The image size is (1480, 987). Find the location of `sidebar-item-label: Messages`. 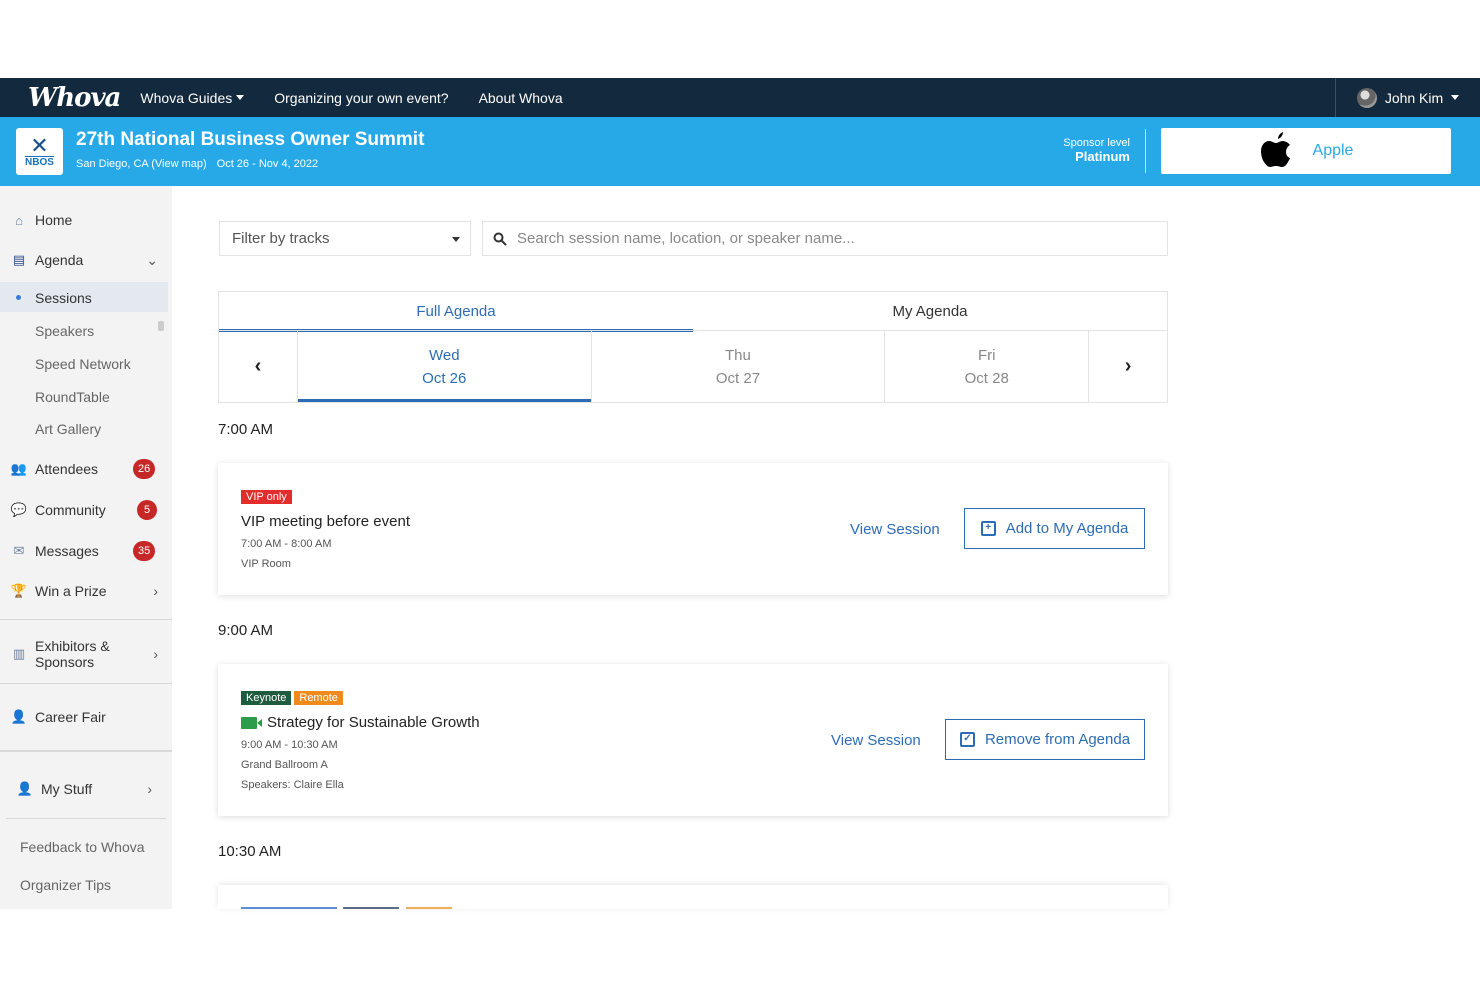

sidebar-item-label: Messages is located at coordinates (67, 551).